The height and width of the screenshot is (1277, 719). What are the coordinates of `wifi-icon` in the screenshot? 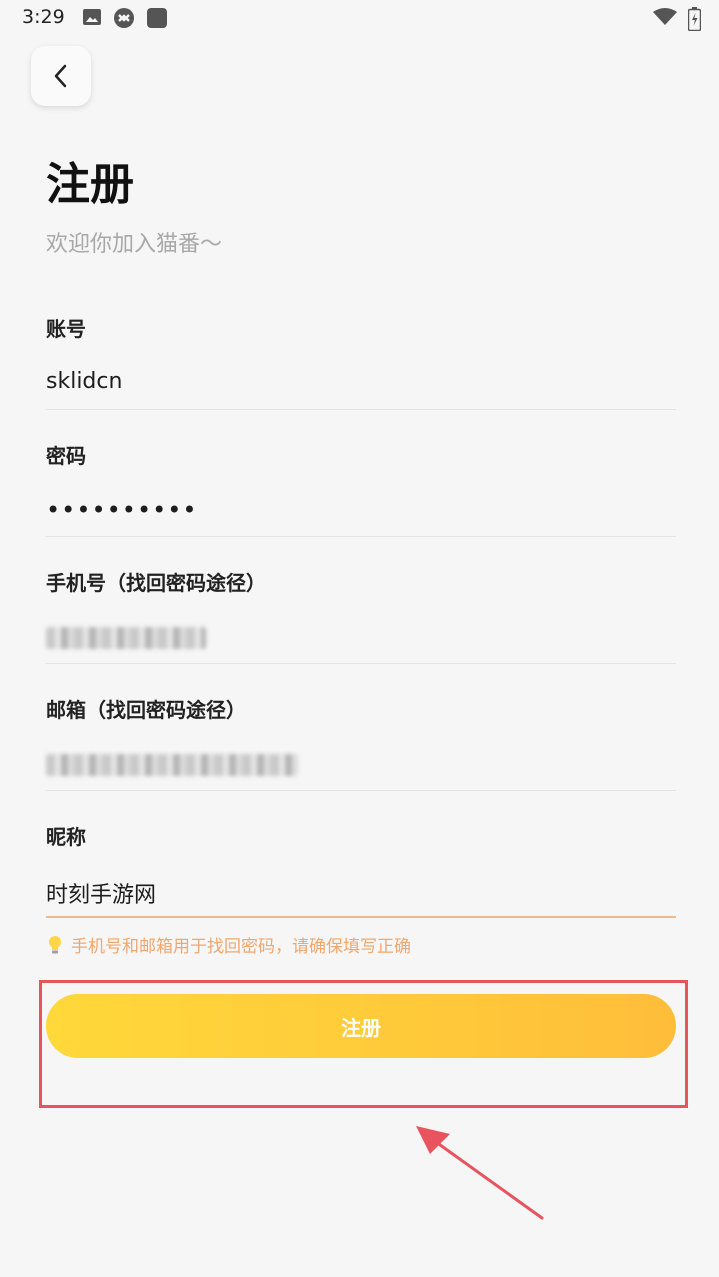 It's located at (665, 16).